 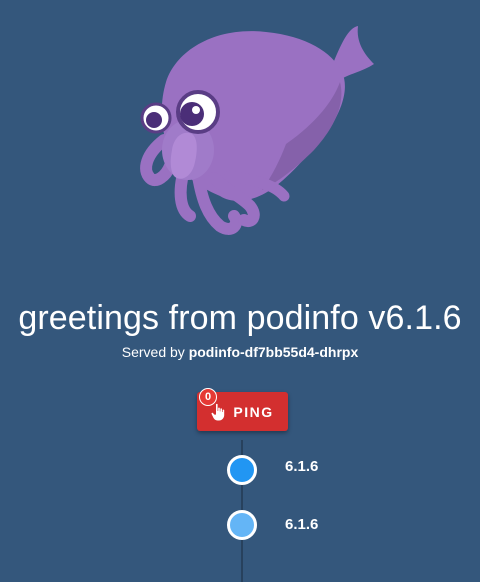 What do you see at coordinates (218, 411) in the screenshot?
I see `touch-icon` at bounding box center [218, 411].